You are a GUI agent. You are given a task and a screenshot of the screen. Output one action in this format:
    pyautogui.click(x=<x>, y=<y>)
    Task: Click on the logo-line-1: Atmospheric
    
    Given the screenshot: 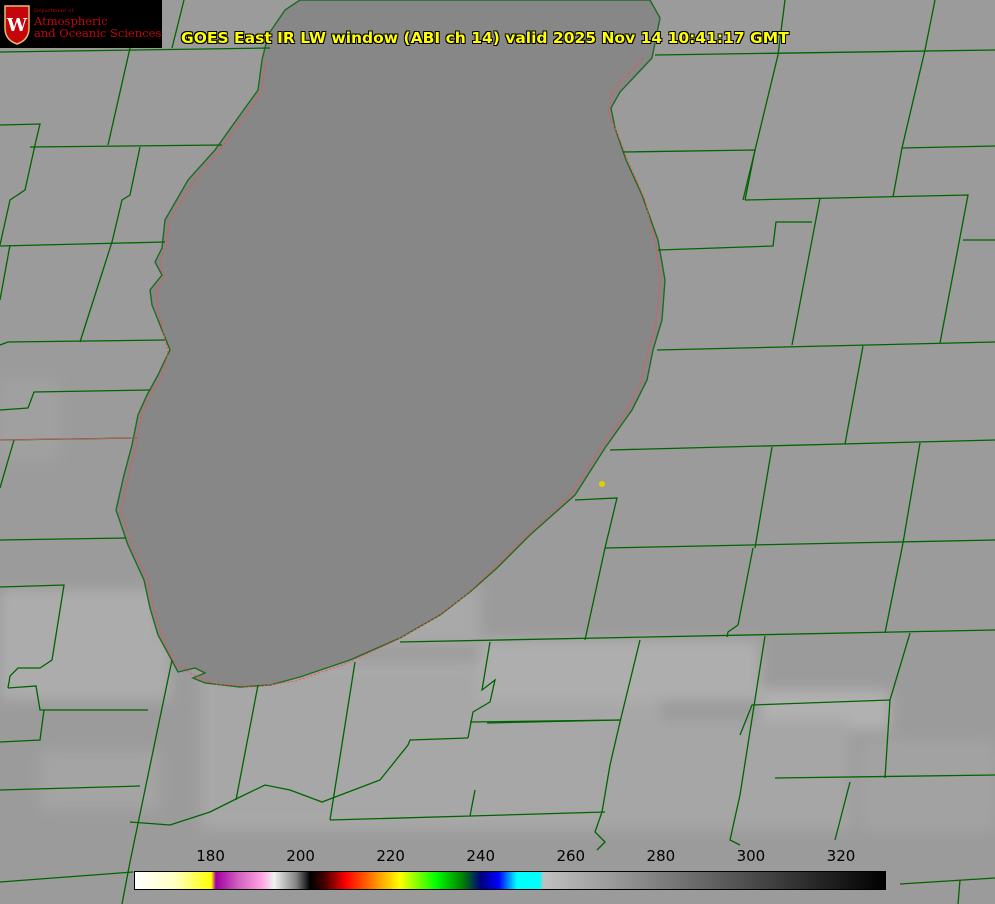 What is the action you would take?
    pyautogui.click(x=71, y=20)
    